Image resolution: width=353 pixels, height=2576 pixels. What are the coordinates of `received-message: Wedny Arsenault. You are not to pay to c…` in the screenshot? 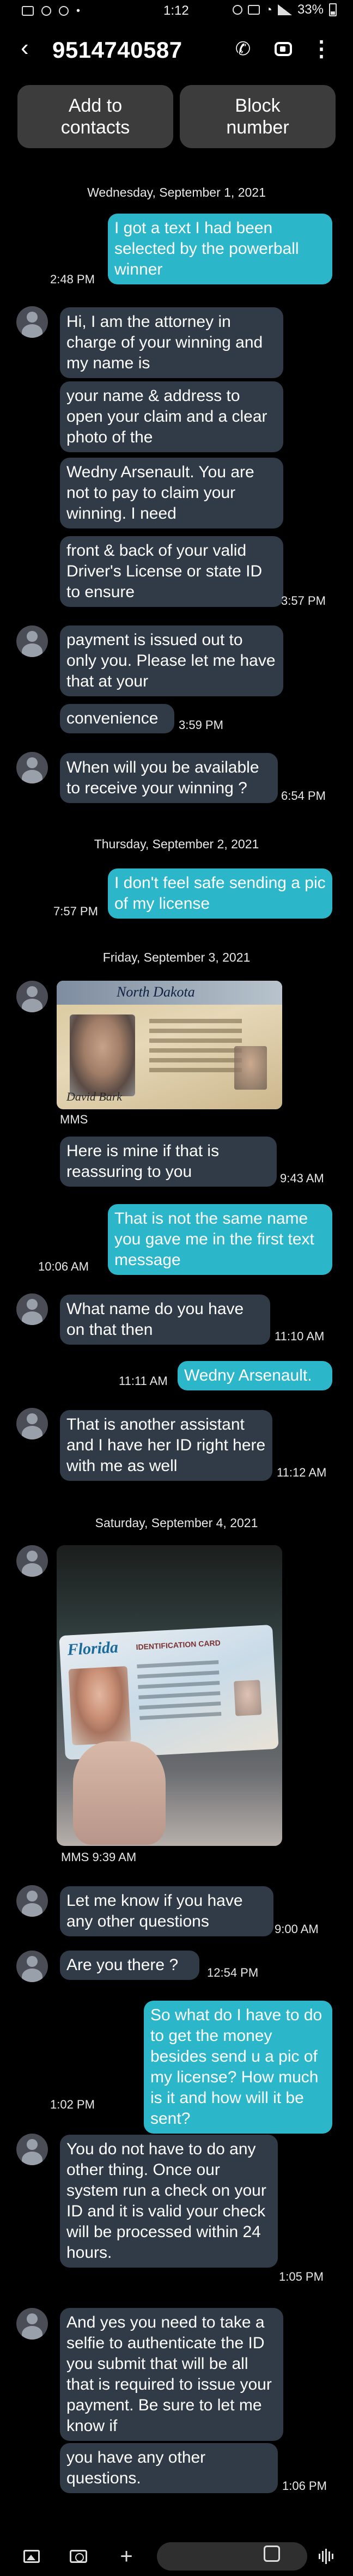 It's located at (171, 493).